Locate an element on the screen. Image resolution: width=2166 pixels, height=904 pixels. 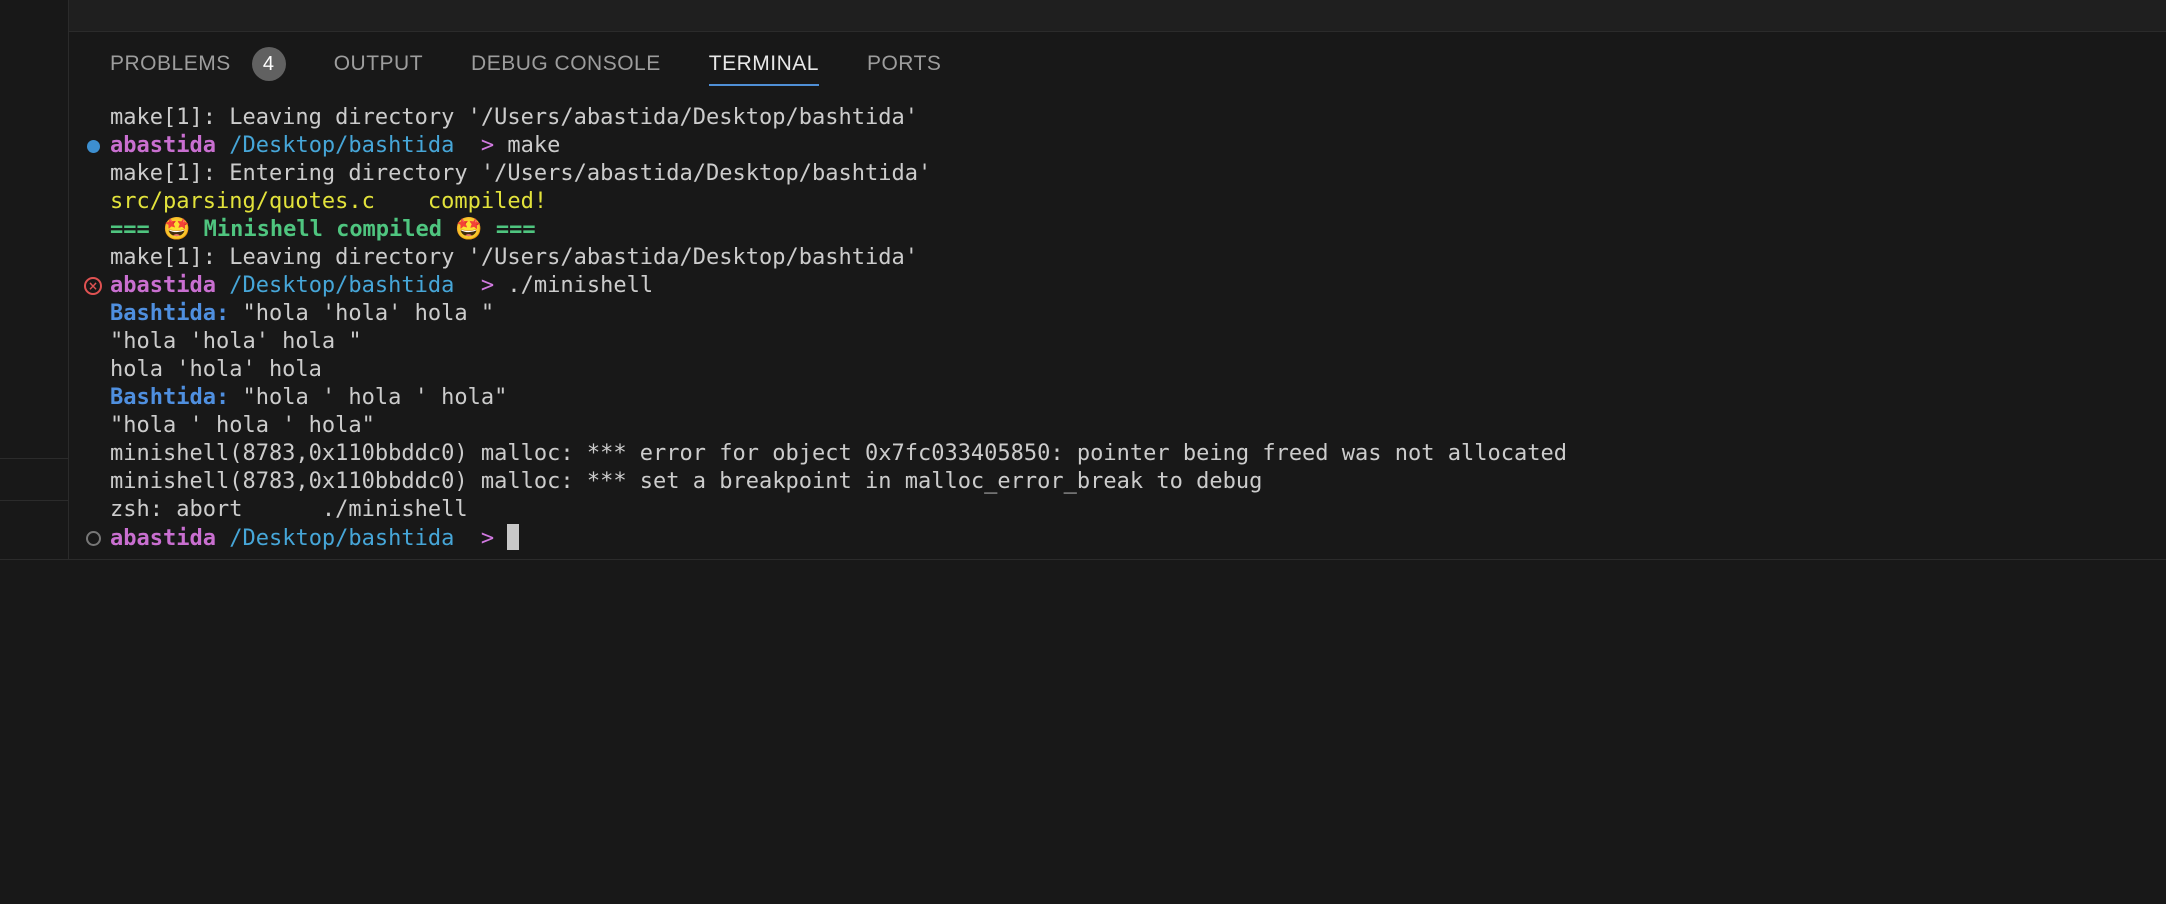
terminal-prompt-line: abastida /Desktop/bashtida > make is located at coordinates (335, 146).